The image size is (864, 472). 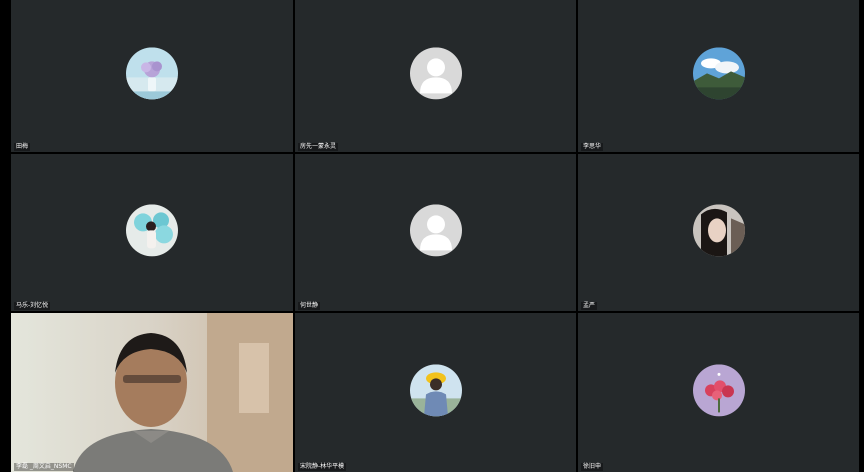 I want to click on participant-tile: 徐旧申, so click(x=718, y=392).